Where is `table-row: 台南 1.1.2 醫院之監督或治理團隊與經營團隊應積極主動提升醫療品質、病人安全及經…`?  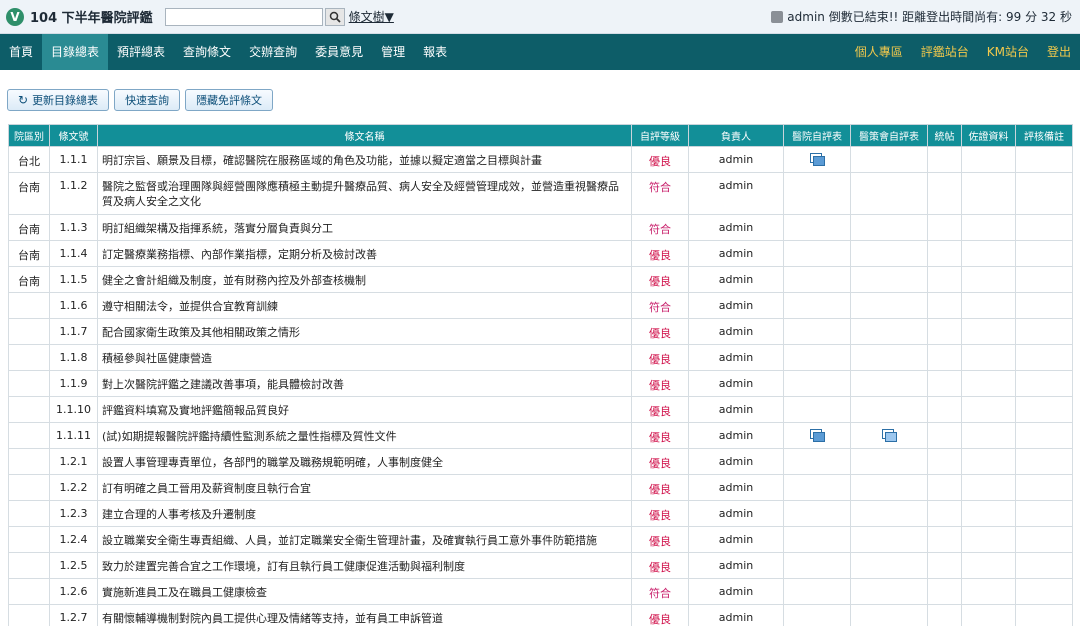
table-row: 台南 1.1.2 醫院之監督或治理團隊與經營團隊應積極主動提升醫療品質、病人安全及經… is located at coordinates (540, 193).